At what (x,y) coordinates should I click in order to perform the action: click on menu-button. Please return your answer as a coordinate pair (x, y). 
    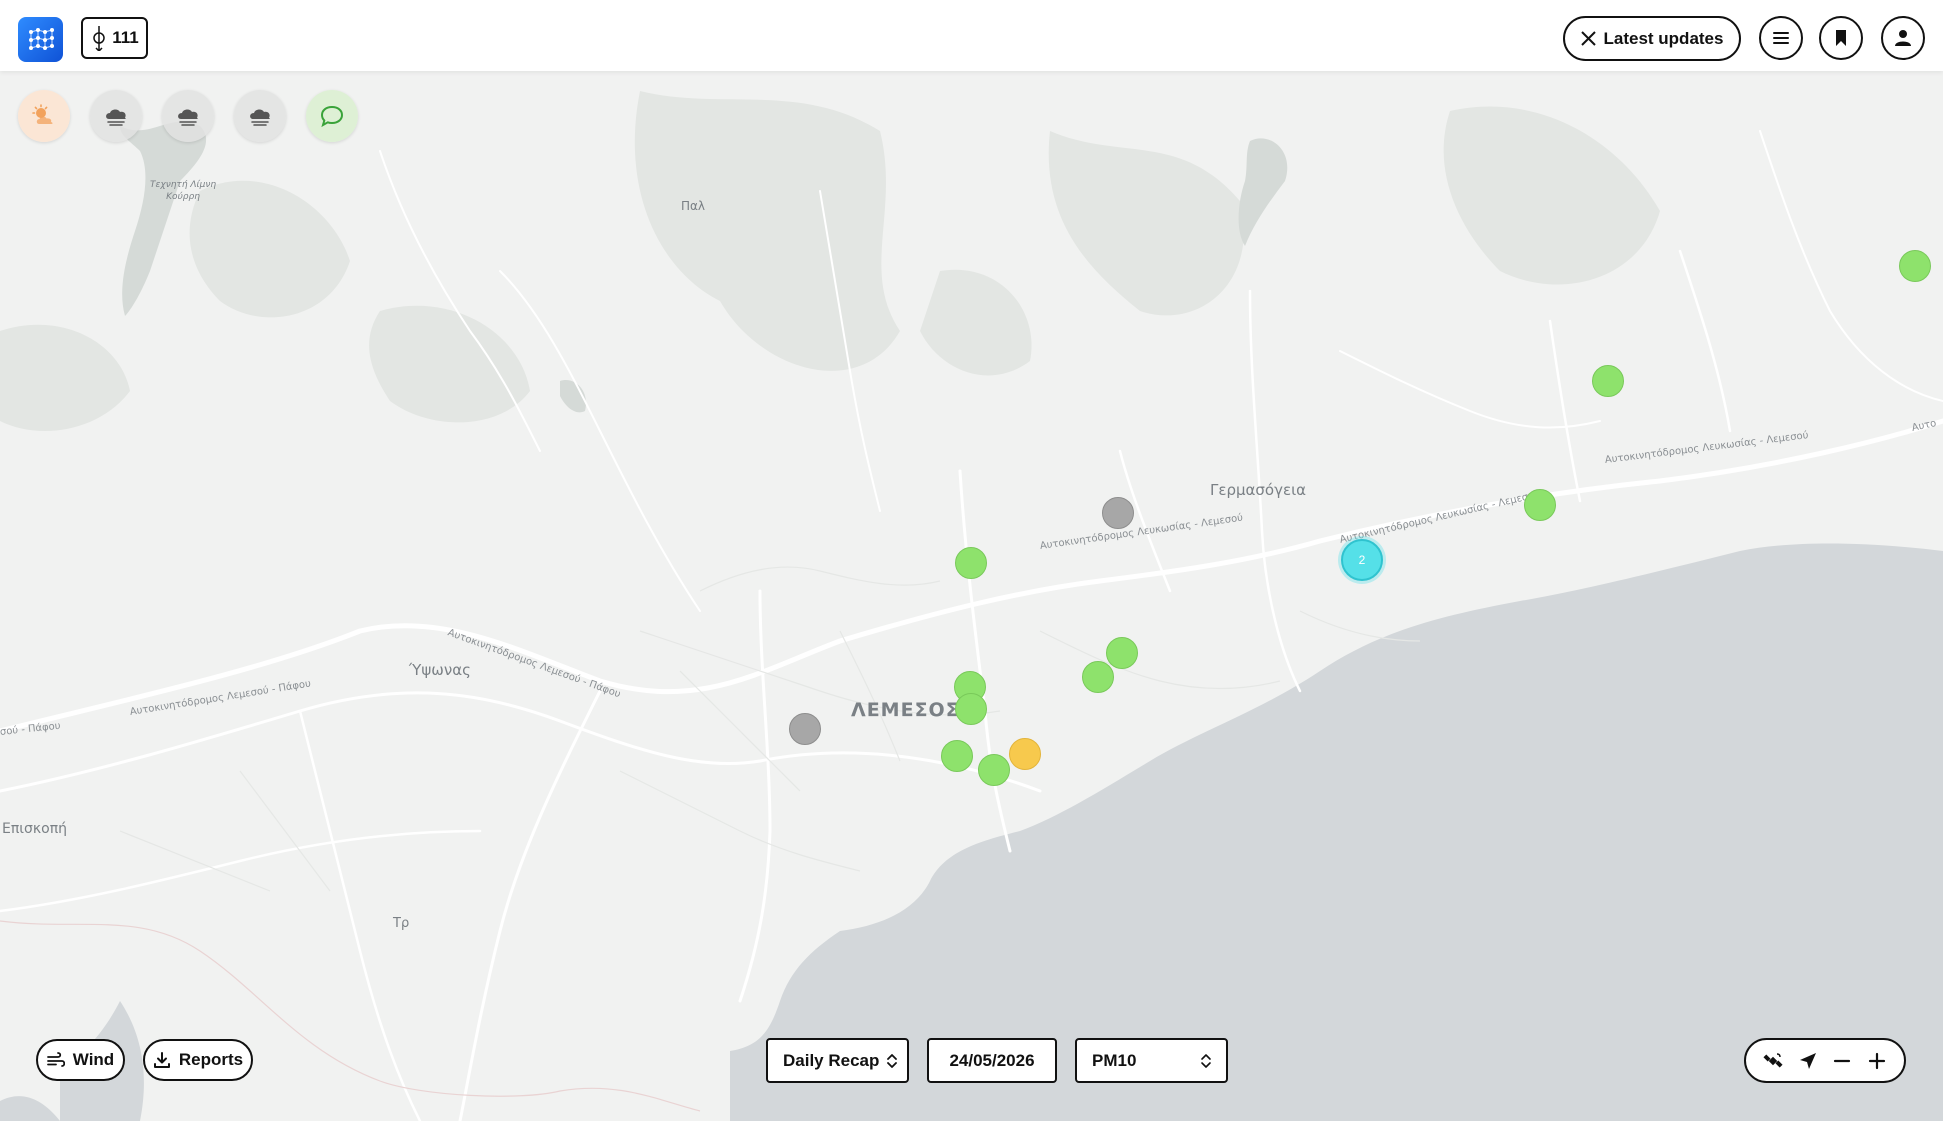
    Looking at the image, I should click on (1781, 38).